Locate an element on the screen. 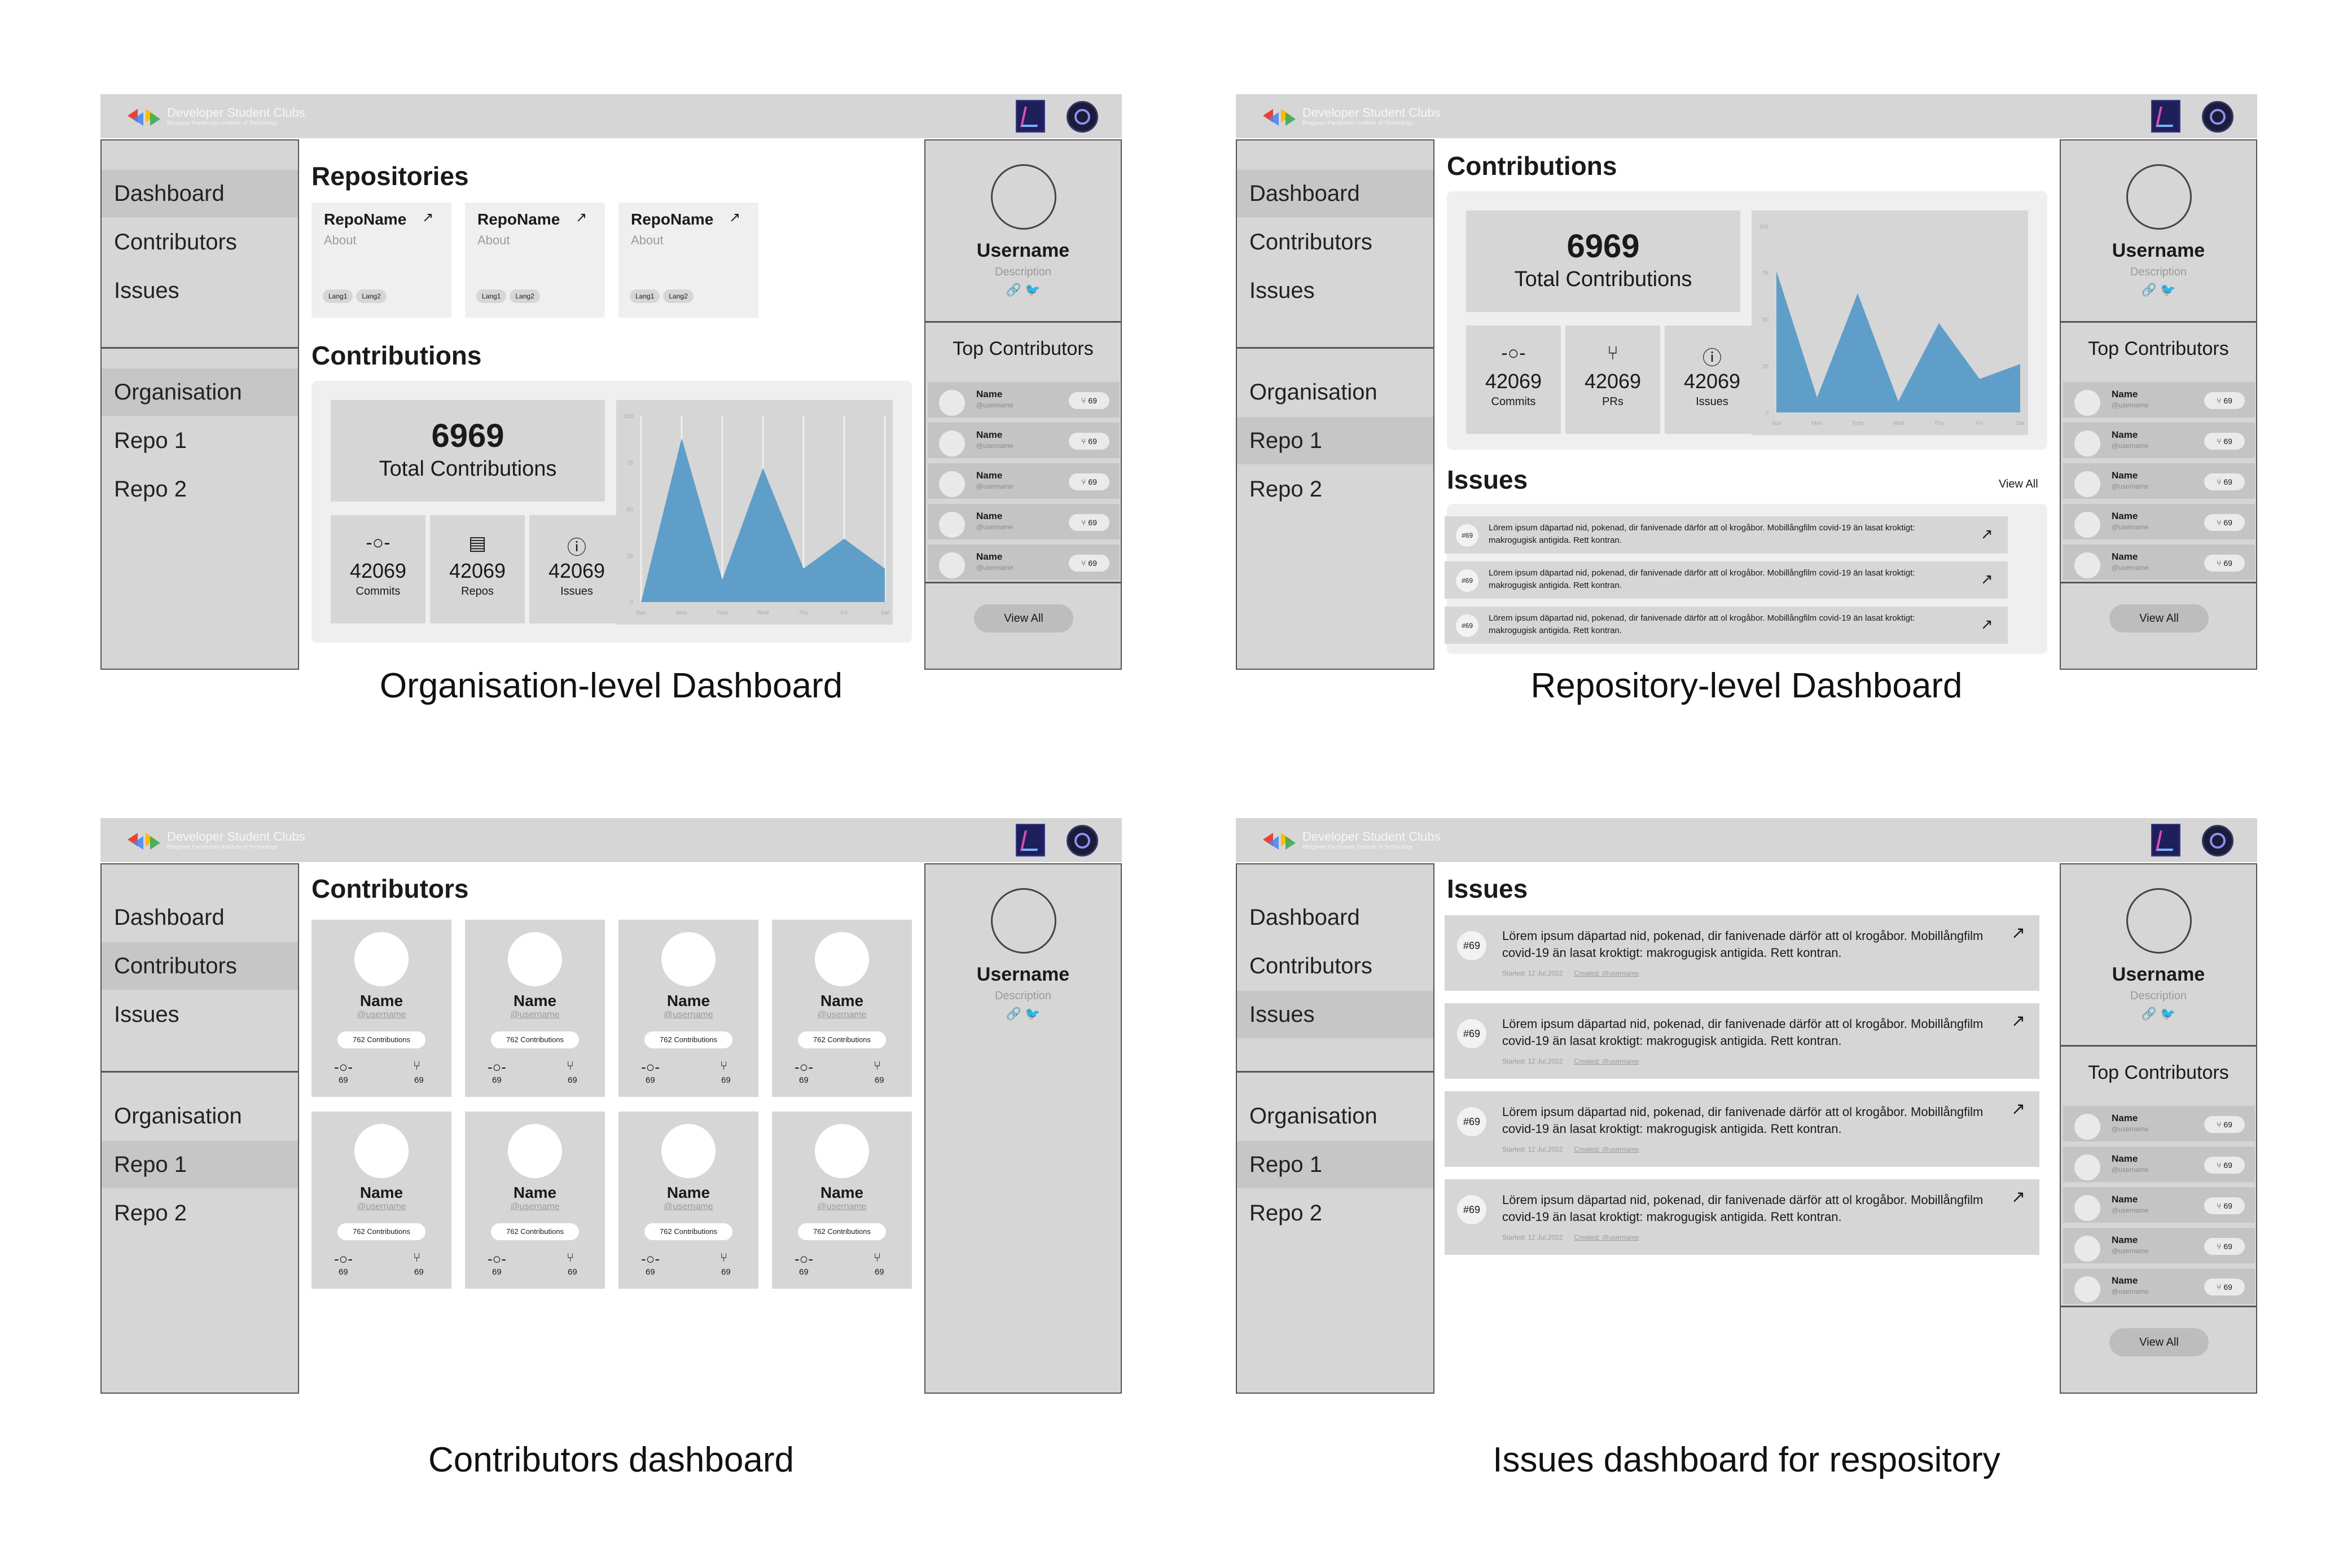 The height and width of the screenshot is (1568, 2352). view-all-link: View All is located at coordinates (2019, 484).